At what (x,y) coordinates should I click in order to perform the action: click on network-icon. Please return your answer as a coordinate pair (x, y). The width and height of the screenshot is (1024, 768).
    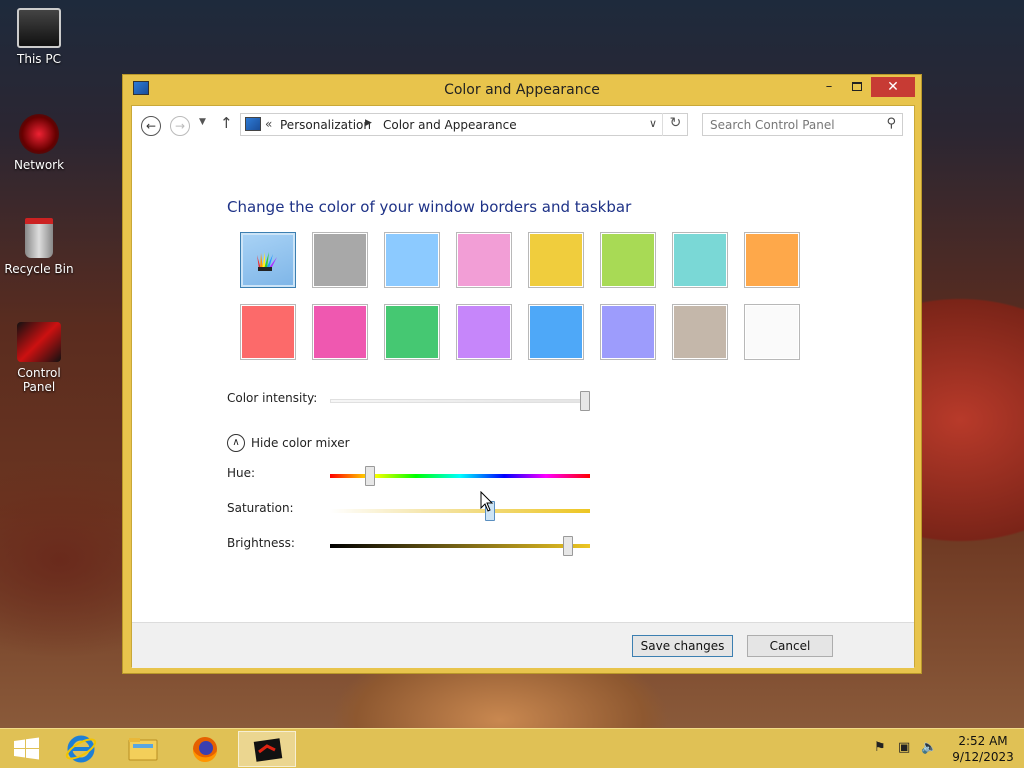
    Looking at the image, I should click on (39, 134).